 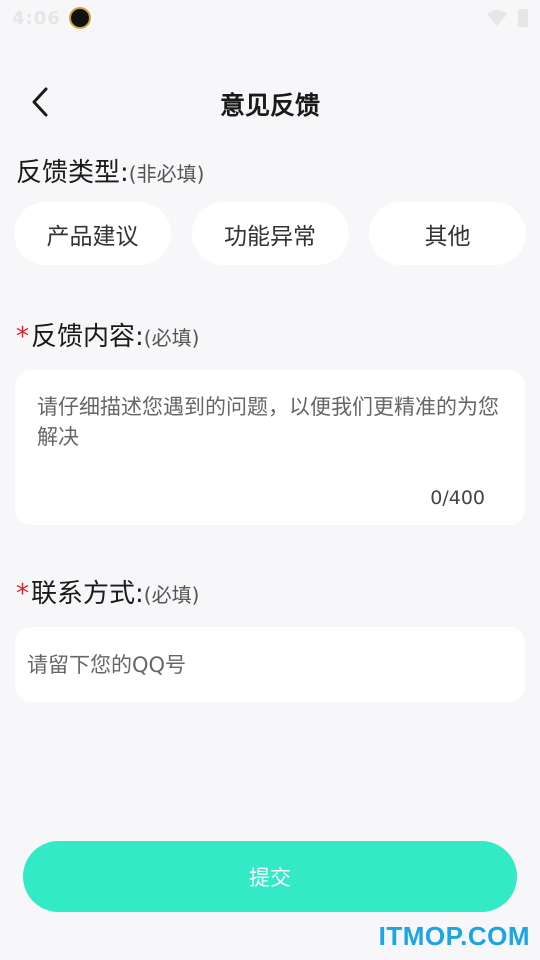 I want to click on feedback-type-label-text: 反馈类型:, so click(x=72, y=173).